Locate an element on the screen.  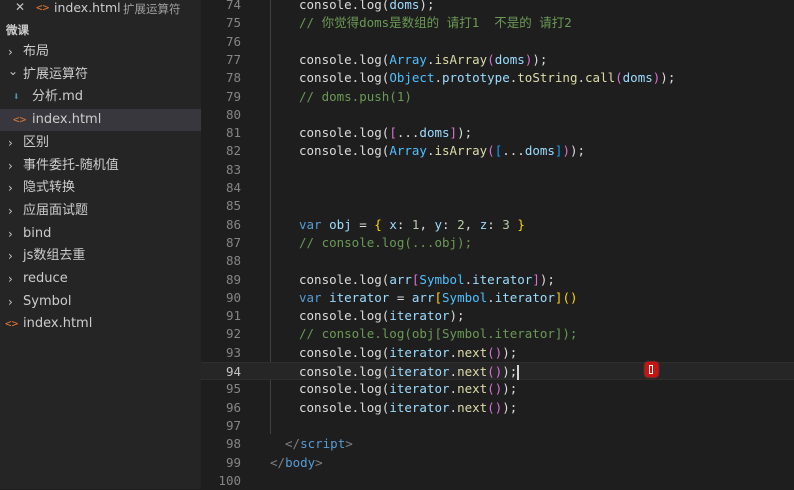
tree-folder: › 应届面试题 is located at coordinates (100, 211).